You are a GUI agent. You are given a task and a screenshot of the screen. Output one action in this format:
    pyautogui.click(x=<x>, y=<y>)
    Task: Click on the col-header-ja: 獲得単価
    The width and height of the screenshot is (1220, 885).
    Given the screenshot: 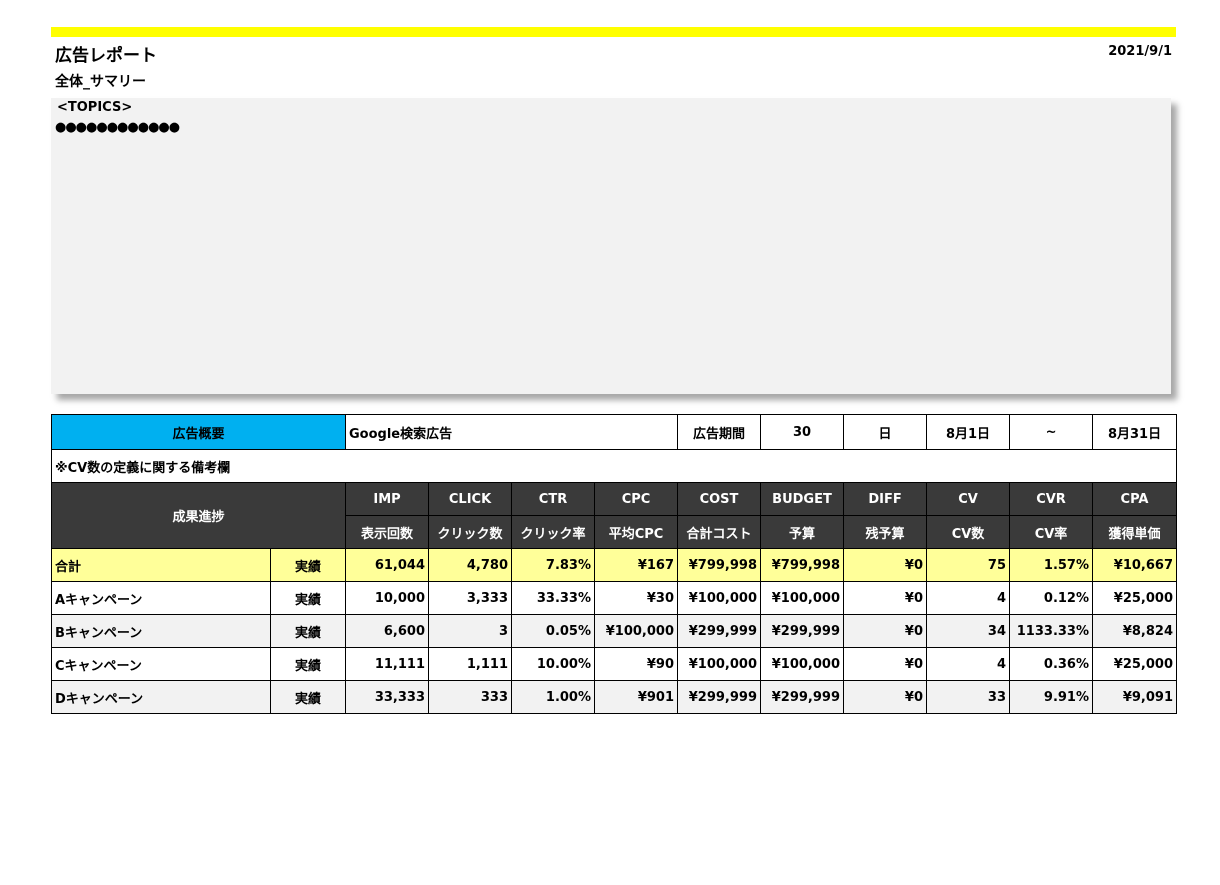 What is the action you would take?
    pyautogui.click(x=1135, y=532)
    